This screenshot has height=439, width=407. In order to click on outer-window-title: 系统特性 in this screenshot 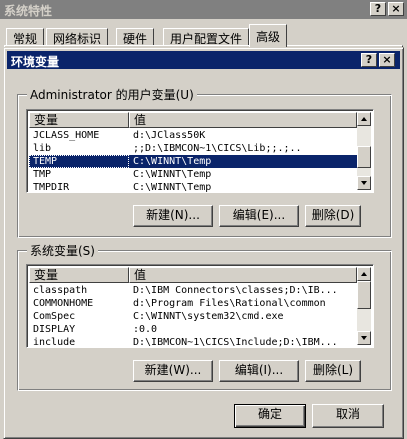, I will do `click(28, 11)`.